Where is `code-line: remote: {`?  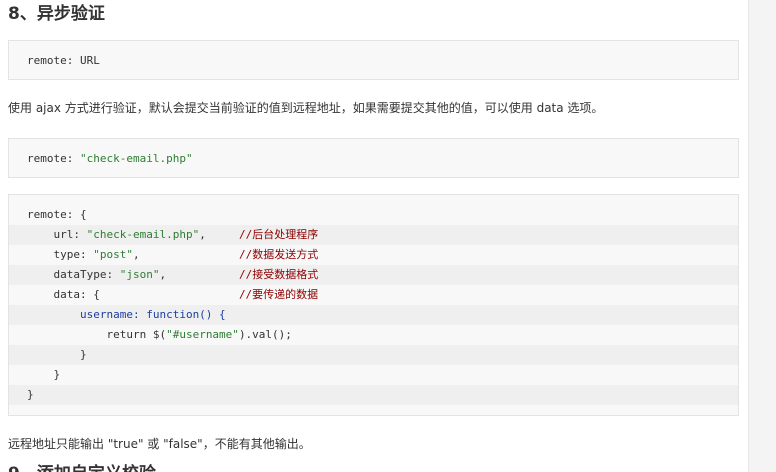 code-line: remote: { is located at coordinates (57, 214).